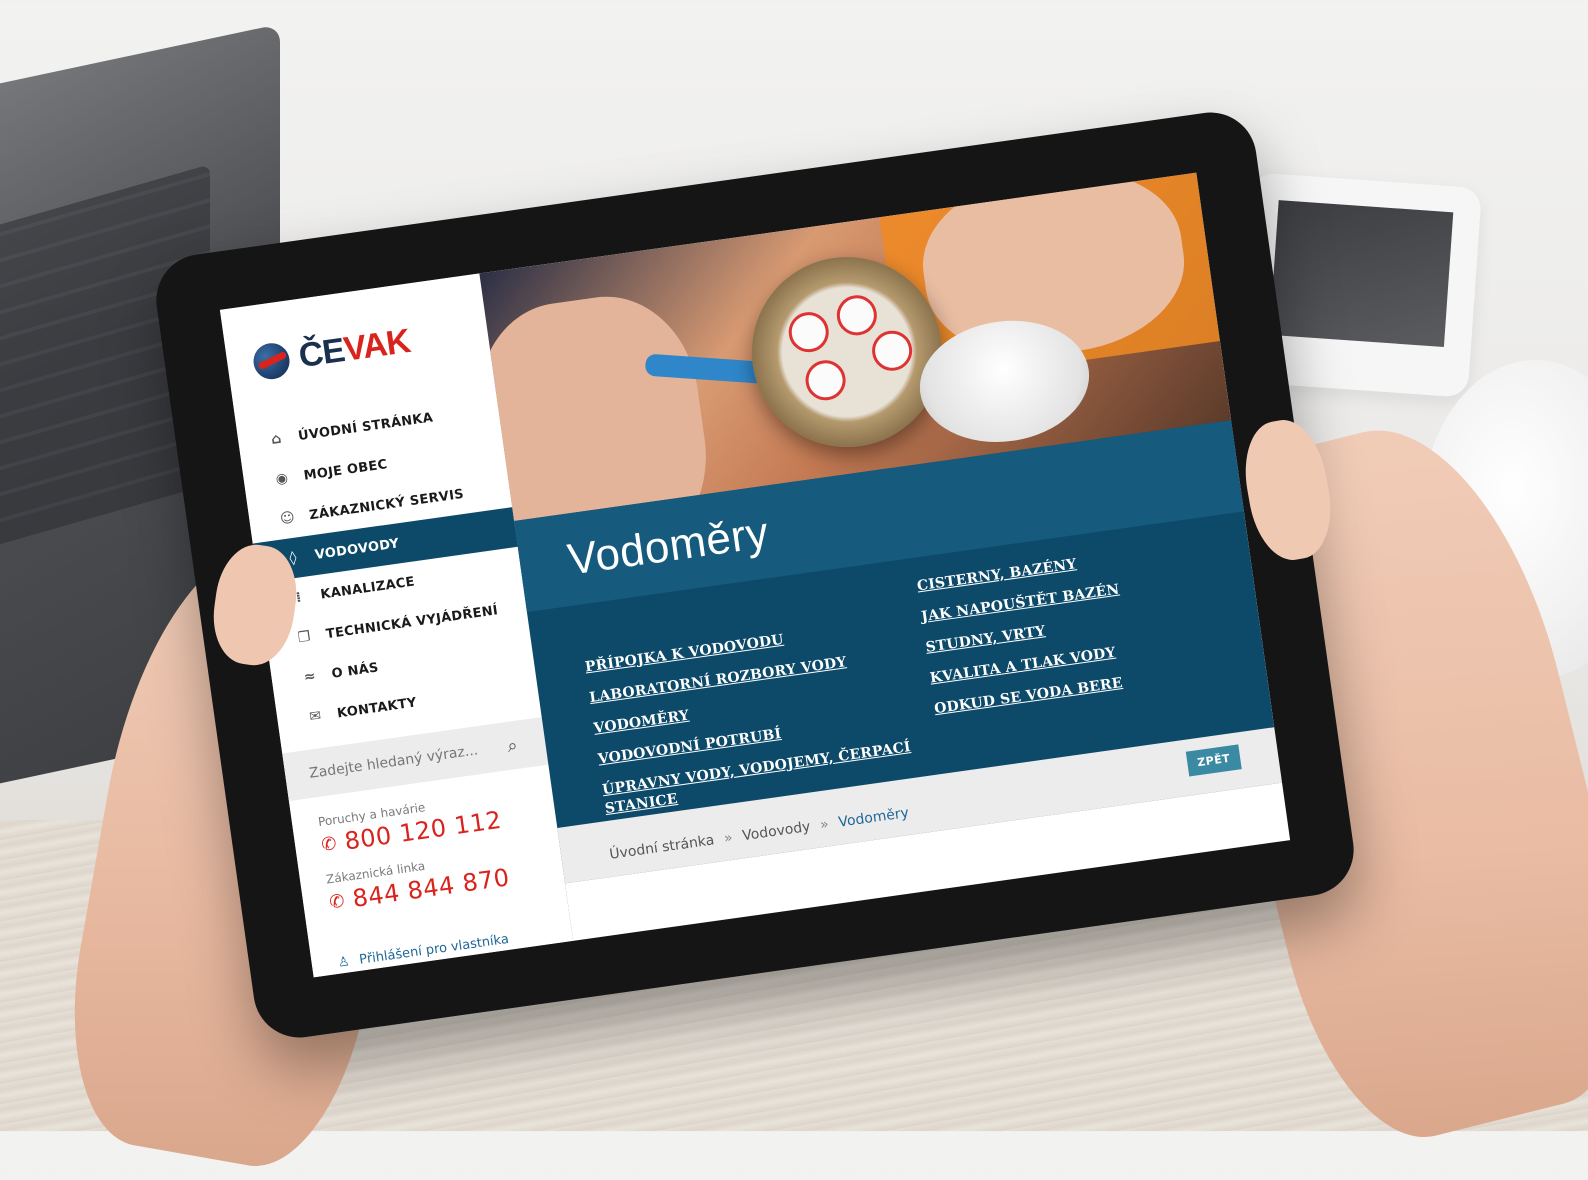  What do you see at coordinates (434, 949) in the screenshot?
I see `owner-login-label: Přihlášení pro vlastníka` at bounding box center [434, 949].